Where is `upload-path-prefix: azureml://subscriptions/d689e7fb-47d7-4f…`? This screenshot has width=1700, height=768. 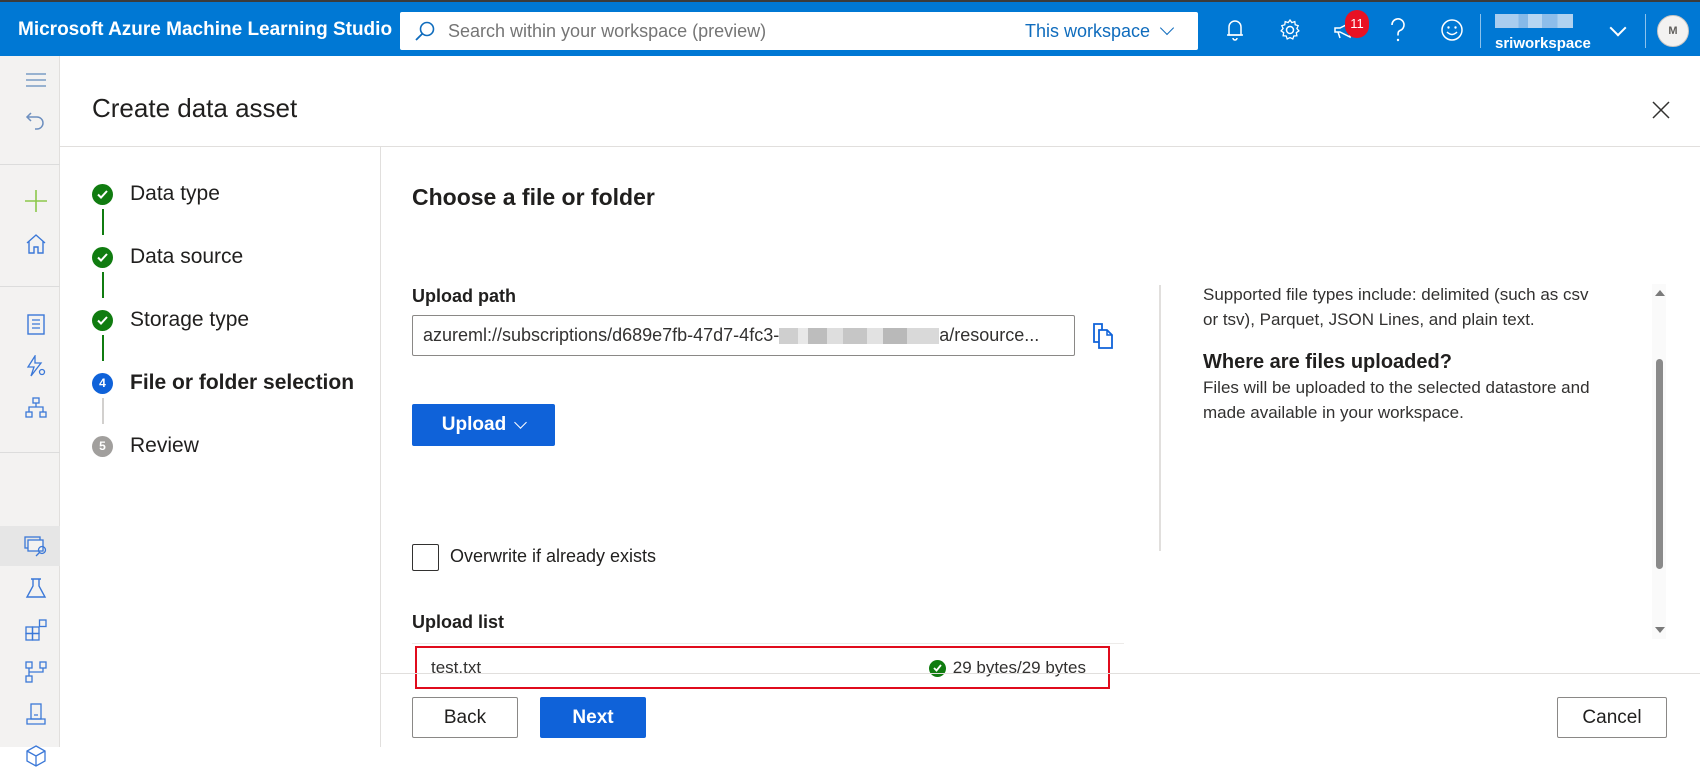 upload-path-prefix: azureml://subscriptions/d689e7fb-47d7-4f… is located at coordinates (601, 335).